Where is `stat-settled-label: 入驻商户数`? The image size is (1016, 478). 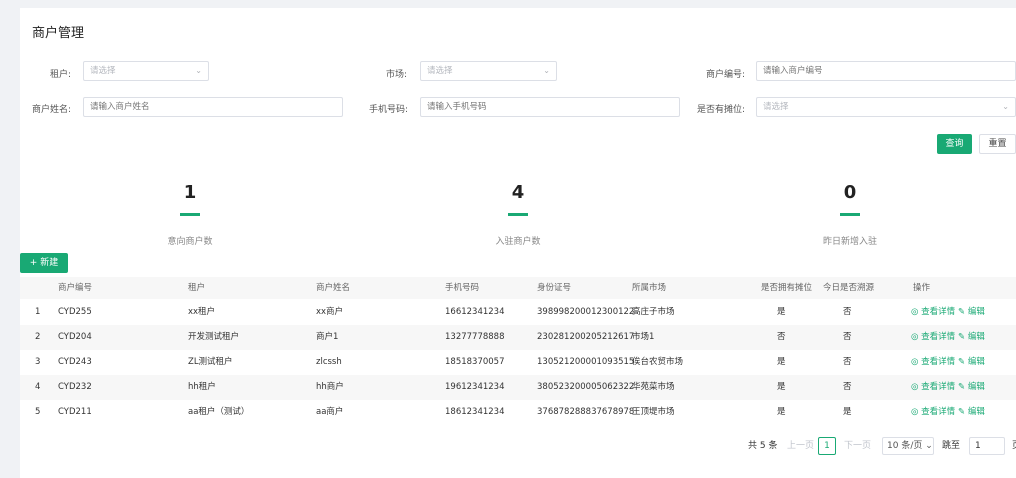 stat-settled-label: 入驻商户数 is located at coordinates (518, 242).